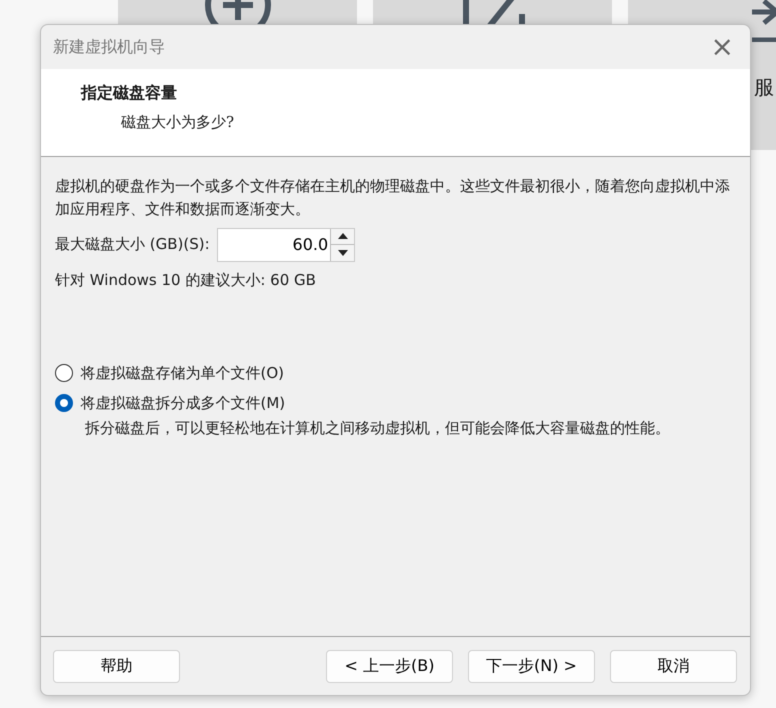 The width and height of the screenshot is (776, 708). I want to click on close-button: ×, so click(722, 47).